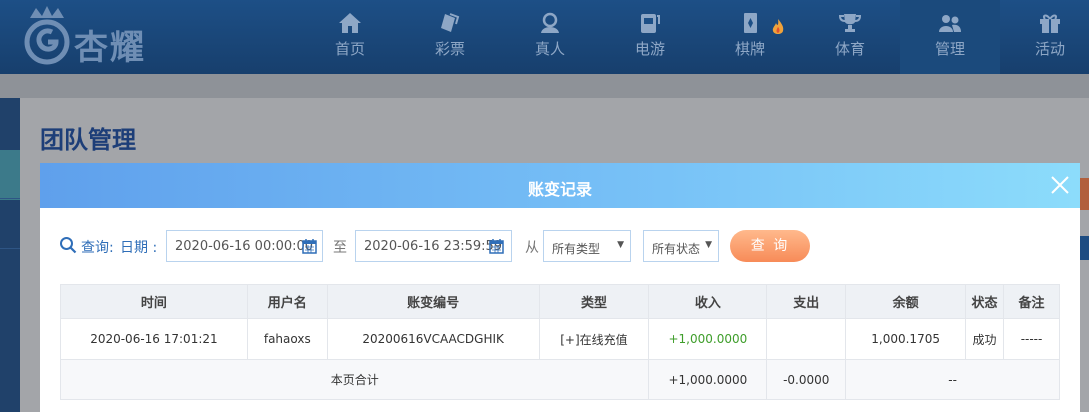  I want to click on trophy-icon, so click(850, 23).